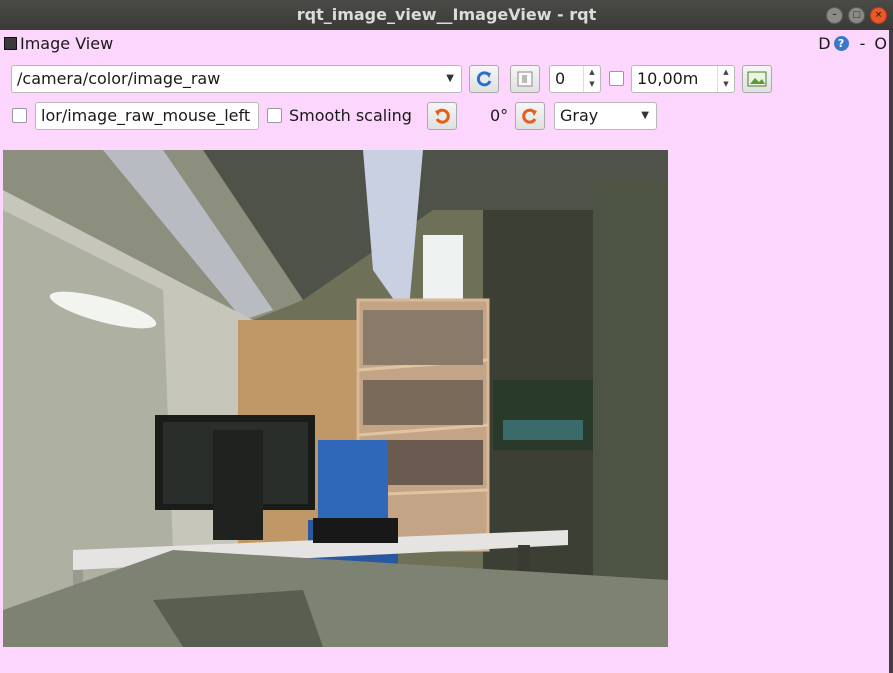  I want to click on window-buttons: – □ ×, so click(856, 15).